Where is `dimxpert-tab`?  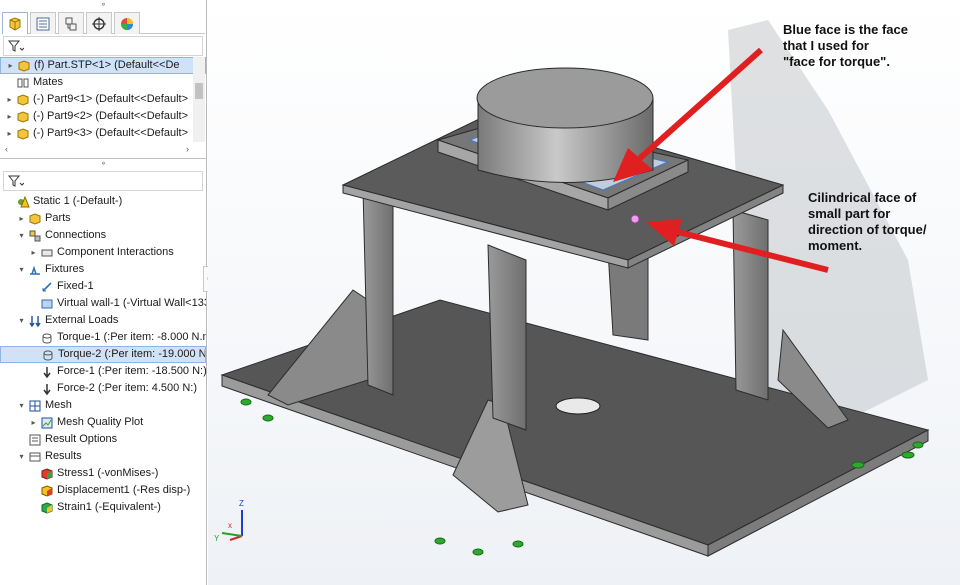
dimxpert-tab is located at coordinates (99, 23).